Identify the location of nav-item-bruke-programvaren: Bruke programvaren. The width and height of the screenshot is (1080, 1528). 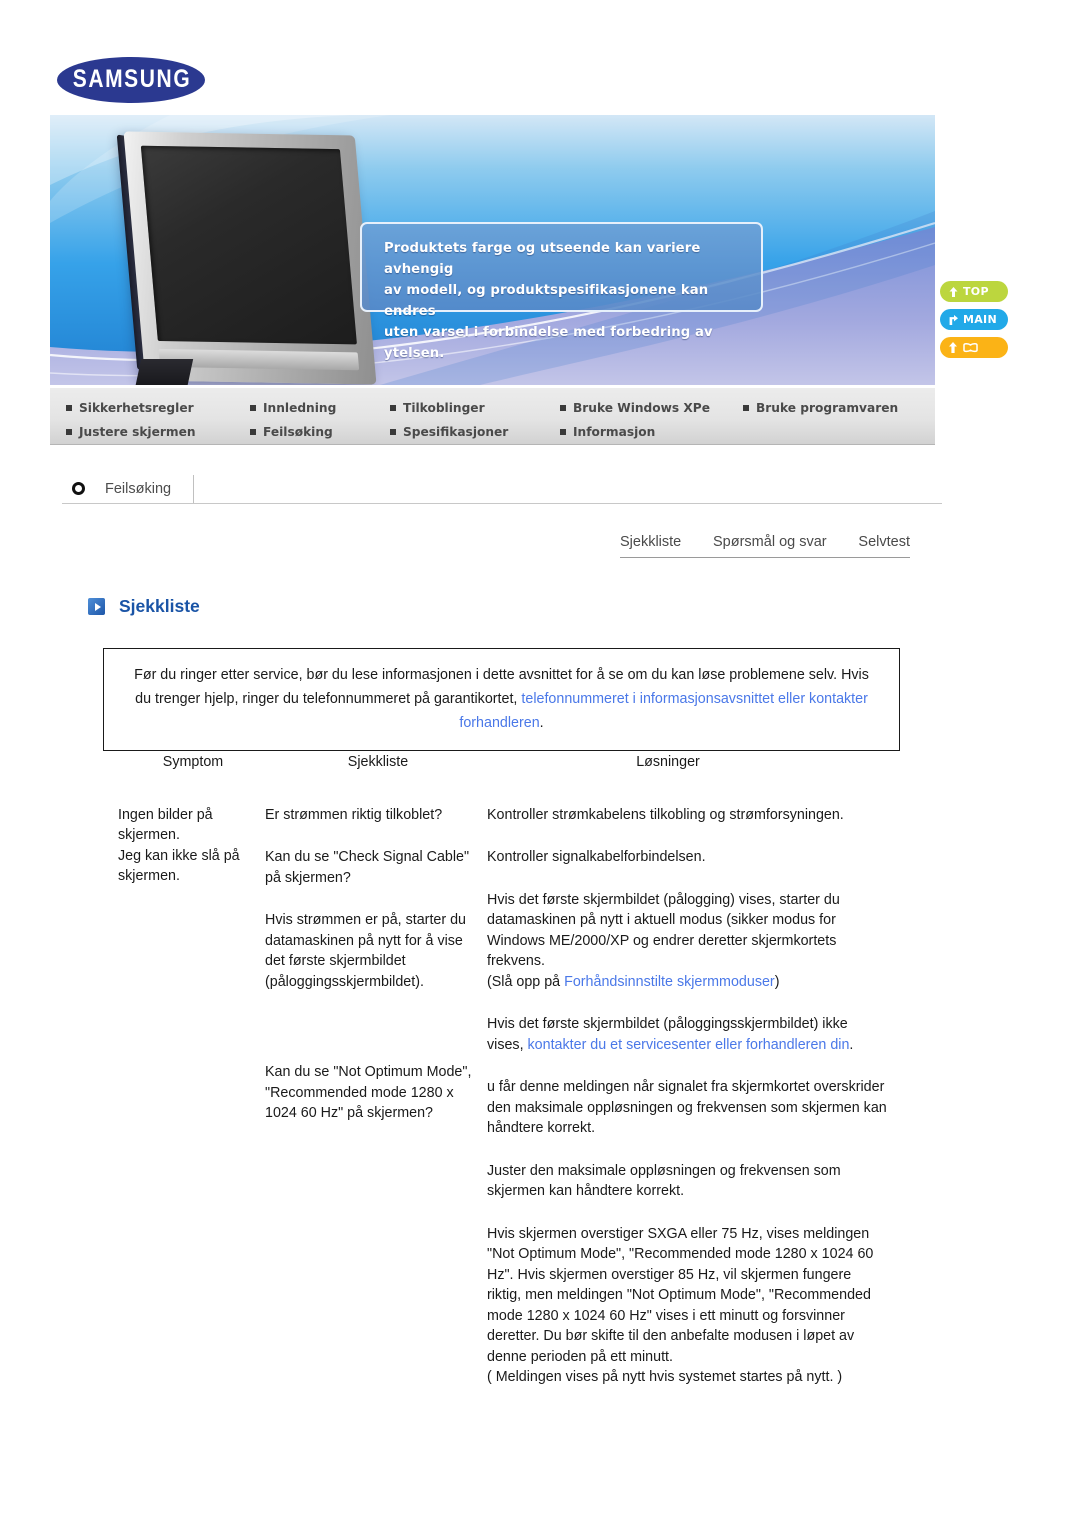
(833, 408).